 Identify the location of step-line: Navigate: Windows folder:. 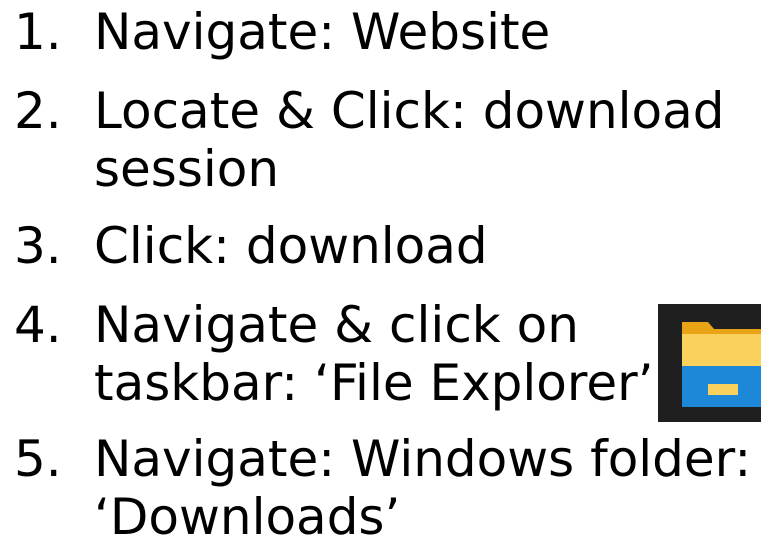
(423, 459).